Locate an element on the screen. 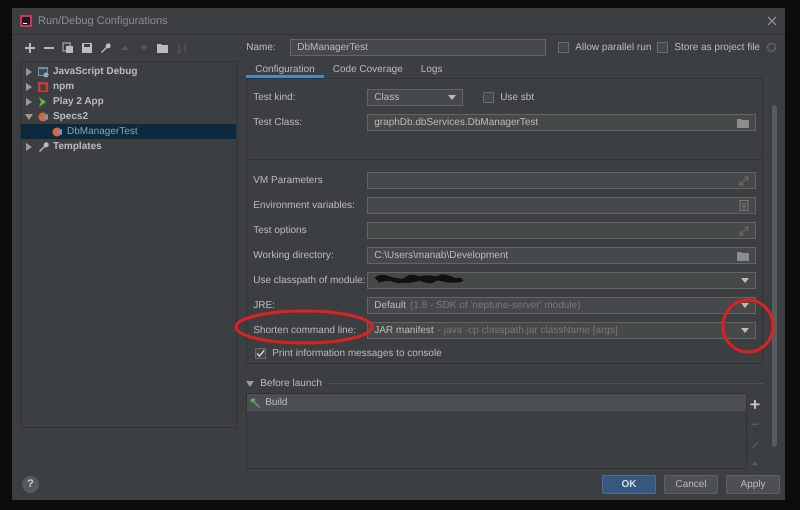 The height and width of the screenshot is (510, 800). test-kind-dropdown: Class is located at coordinates (415, 97).